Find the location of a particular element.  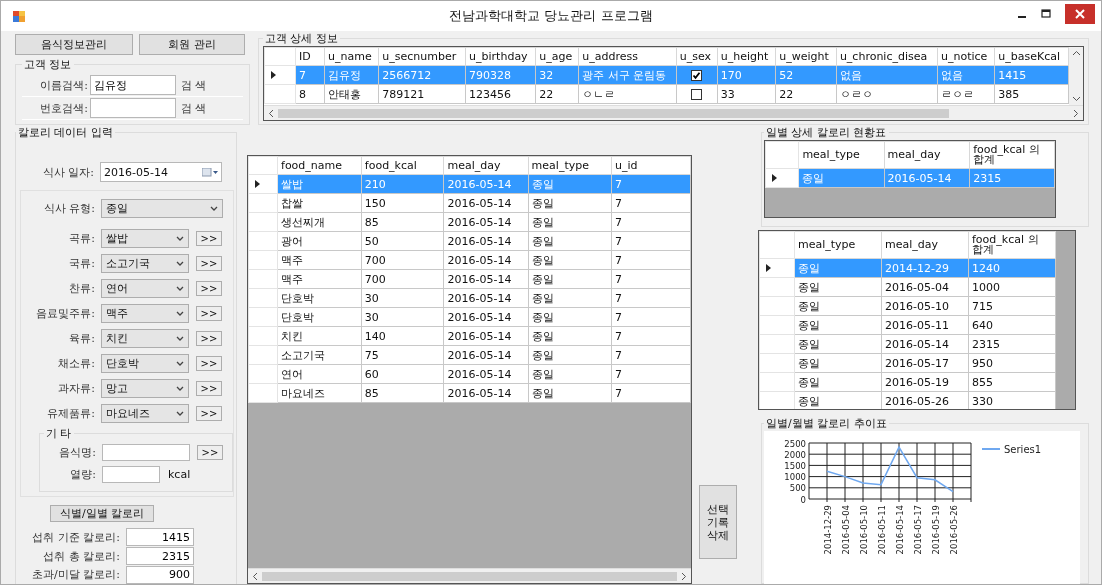

group-title: 일별/월별 칼로리 추이표 is located at coordinates (826, 423).